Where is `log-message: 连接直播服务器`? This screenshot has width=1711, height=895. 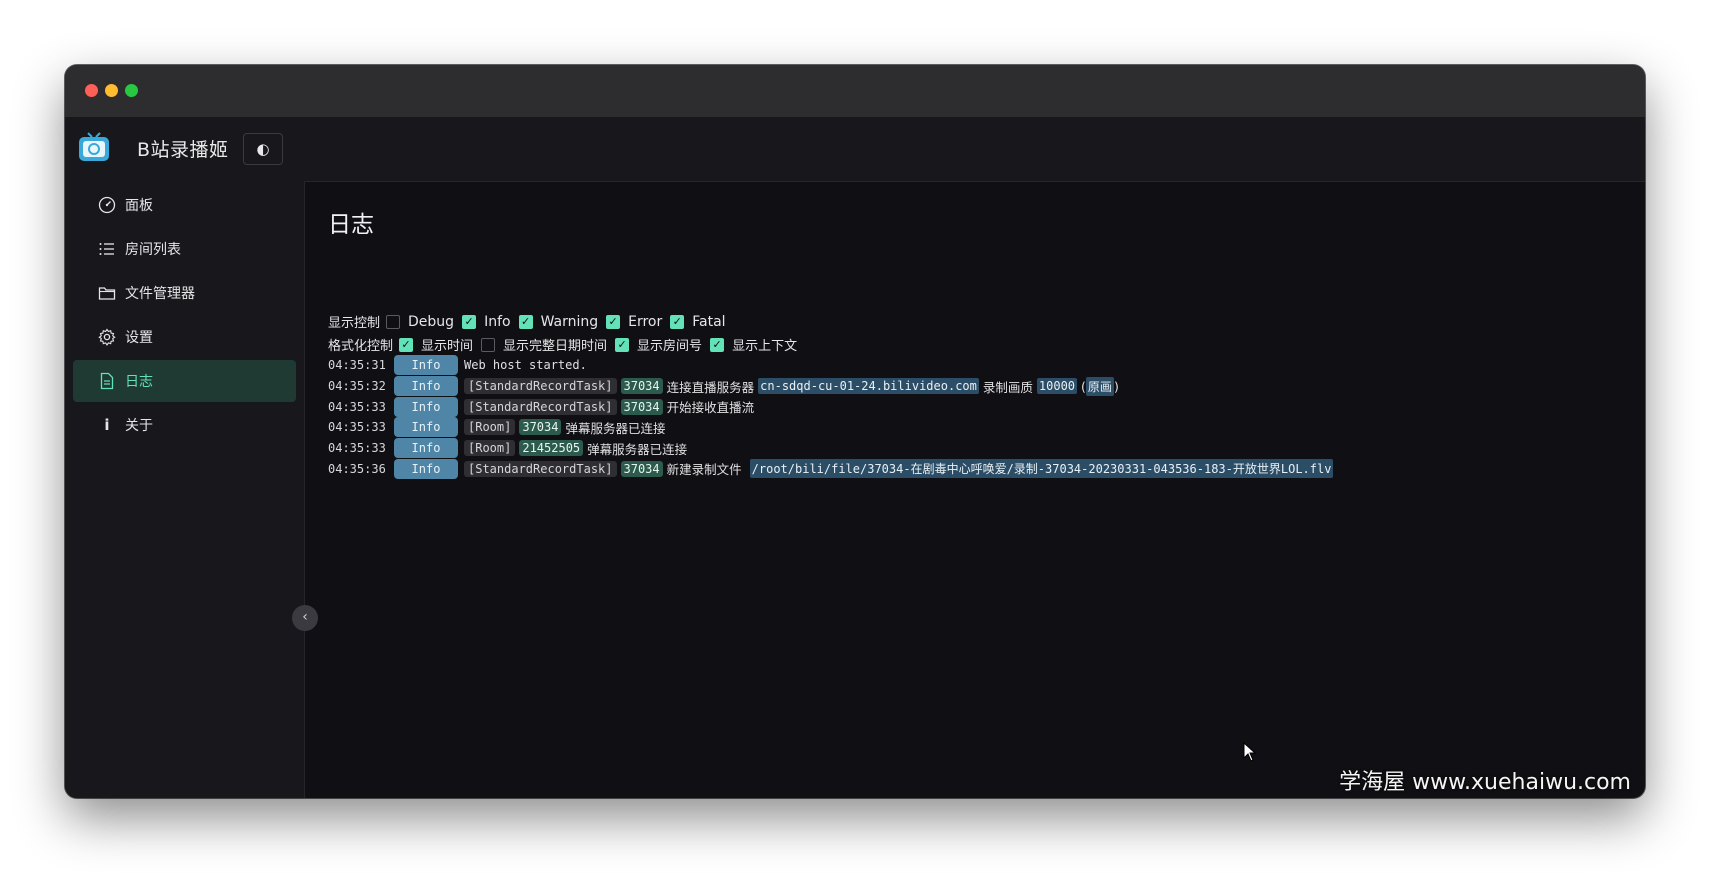
log-message: 连接直播服务器 is located at coordinates (710, 387).